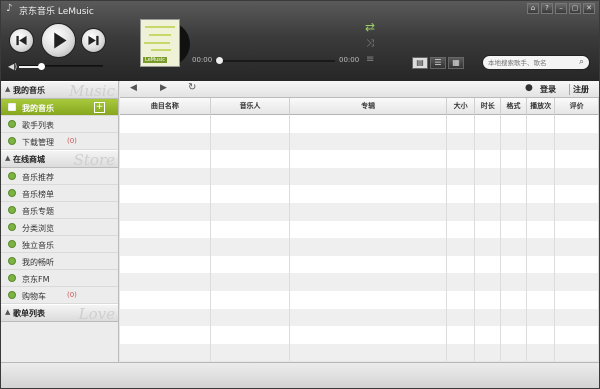 The width and height of the screenshot is (600, 389). What do you see at coordinates (92, 91) in the screenshot?
I see `section-watermark: Music` at bounding box center [92, 91].